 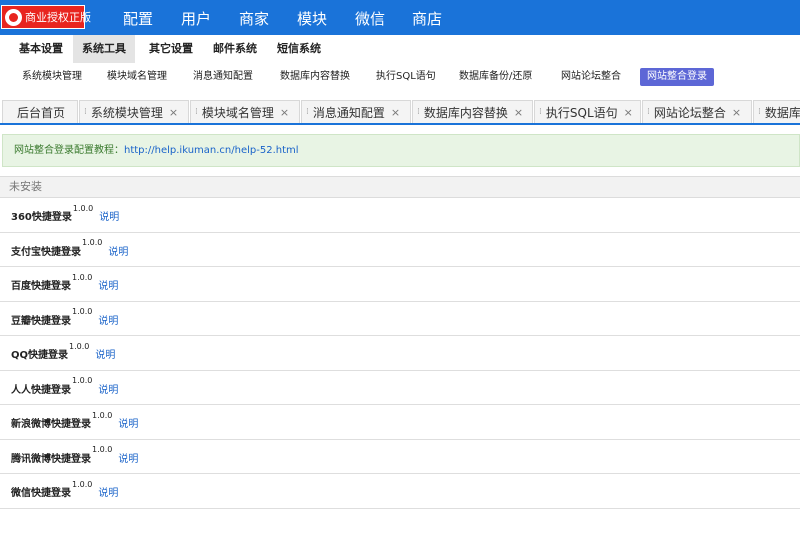 I want to click on main-nav-modules: 模块, so click(x=312, y=18).